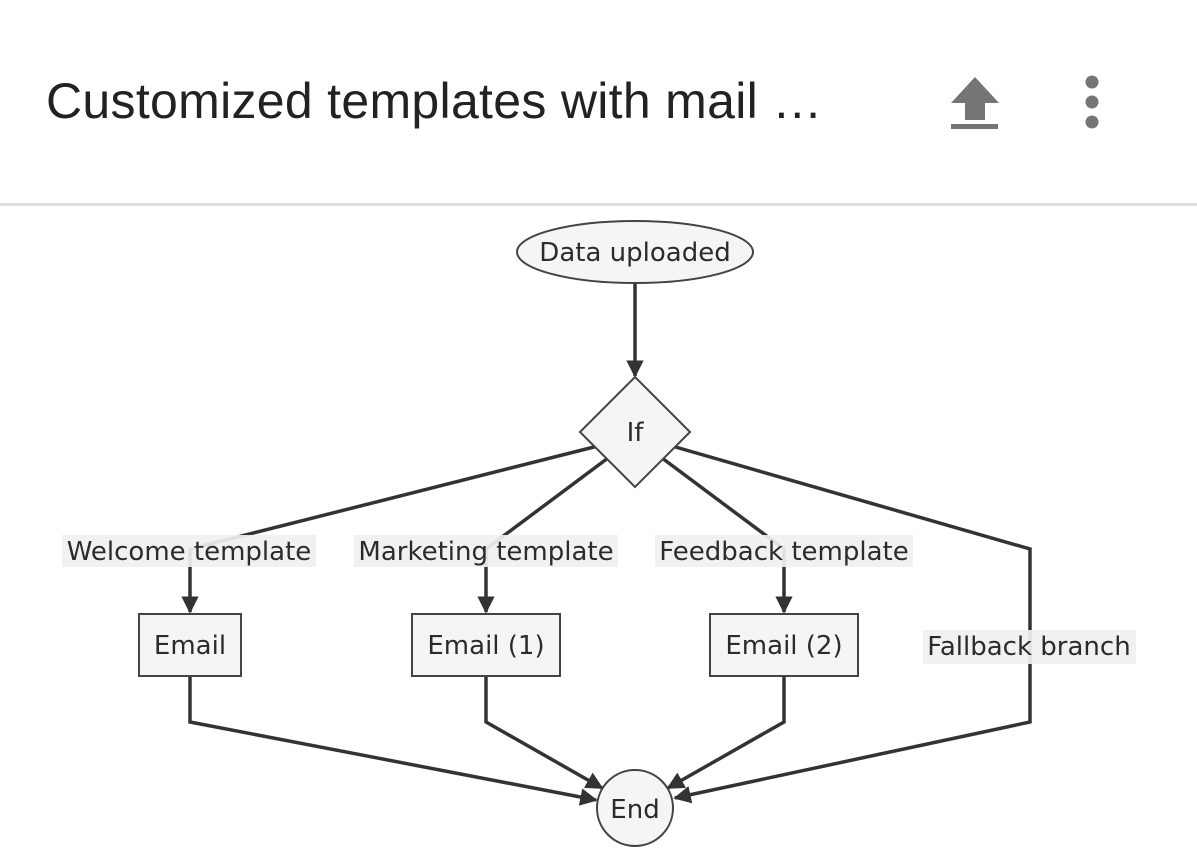  I want to click on node-email: Email, so click(190, 645).